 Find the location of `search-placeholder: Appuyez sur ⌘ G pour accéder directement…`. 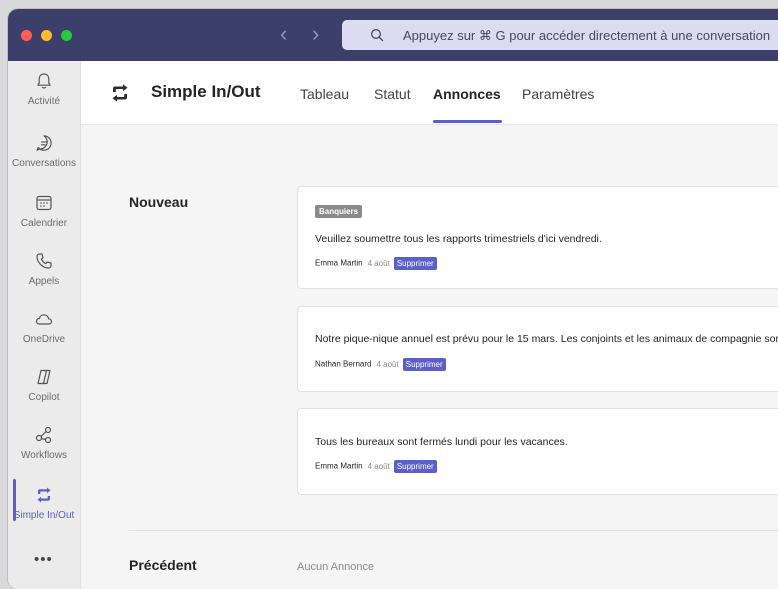

search-placeholder: Appuyez sur ⌘ G pour accéder directement… is located at coordinates (587, 35).